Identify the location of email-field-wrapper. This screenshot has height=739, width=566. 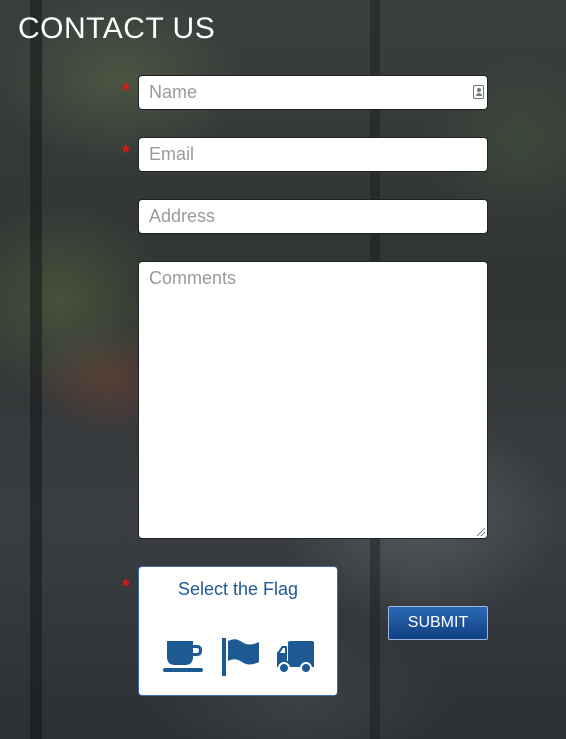
(313, 154).